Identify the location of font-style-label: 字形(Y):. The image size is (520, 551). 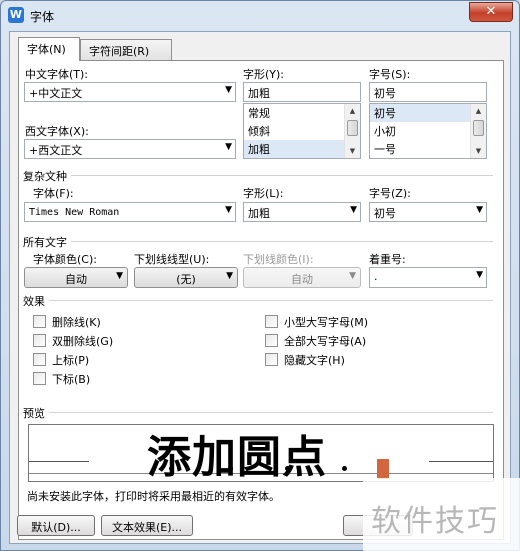
(264, 74).